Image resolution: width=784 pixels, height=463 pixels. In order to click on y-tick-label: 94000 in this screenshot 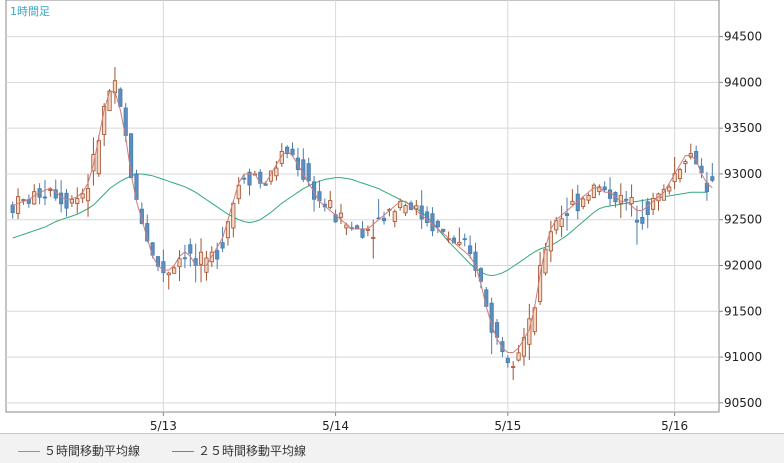, I will do `click(743, 82)`.